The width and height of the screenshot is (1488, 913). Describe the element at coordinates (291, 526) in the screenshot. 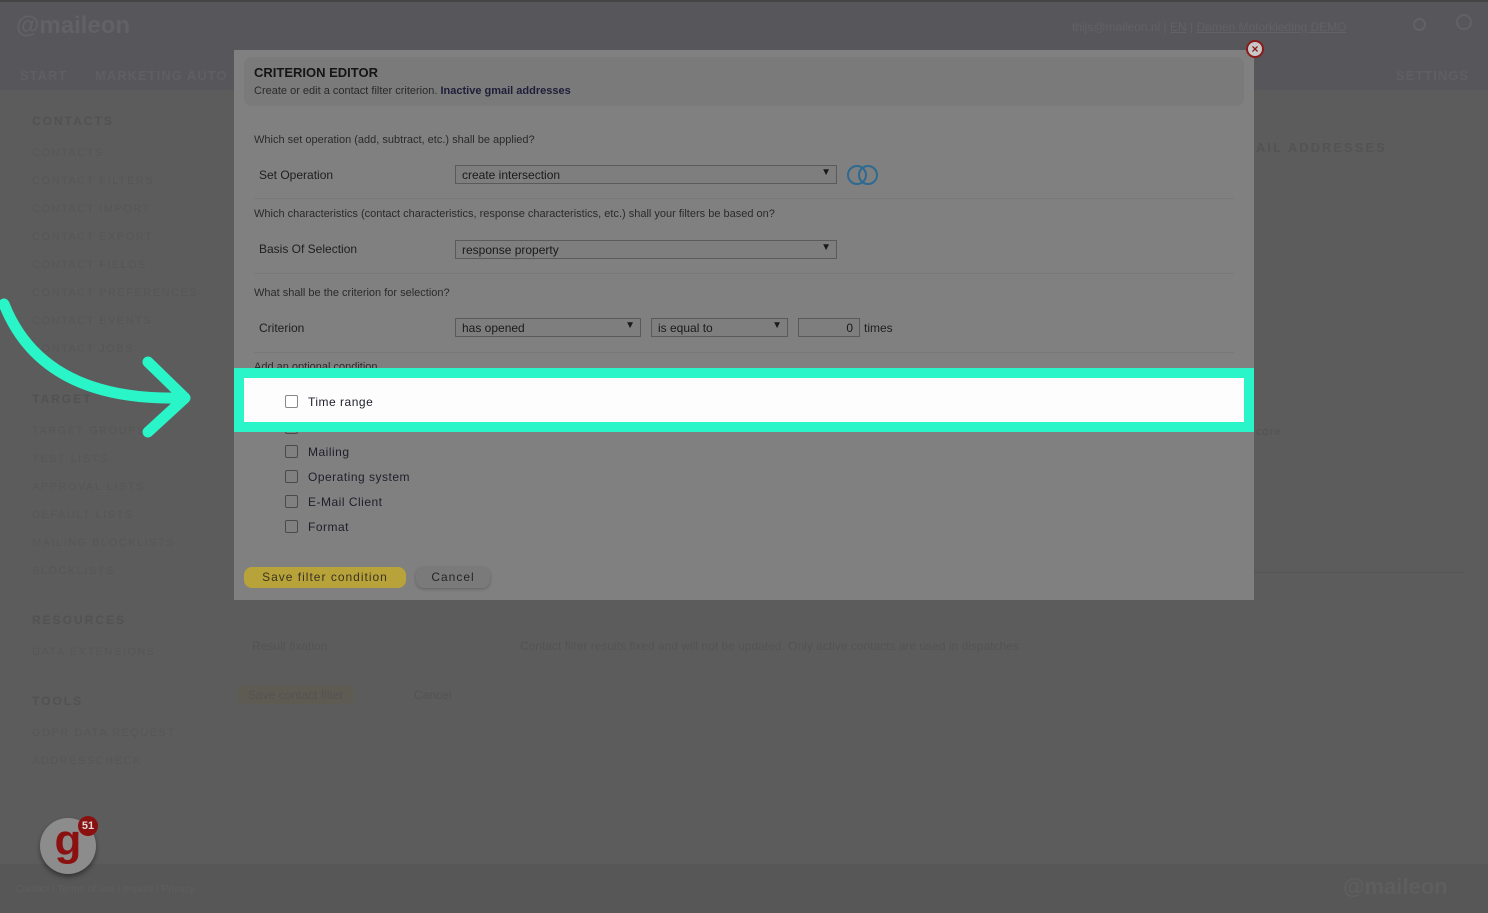

I see `format-checkbox` at that location.